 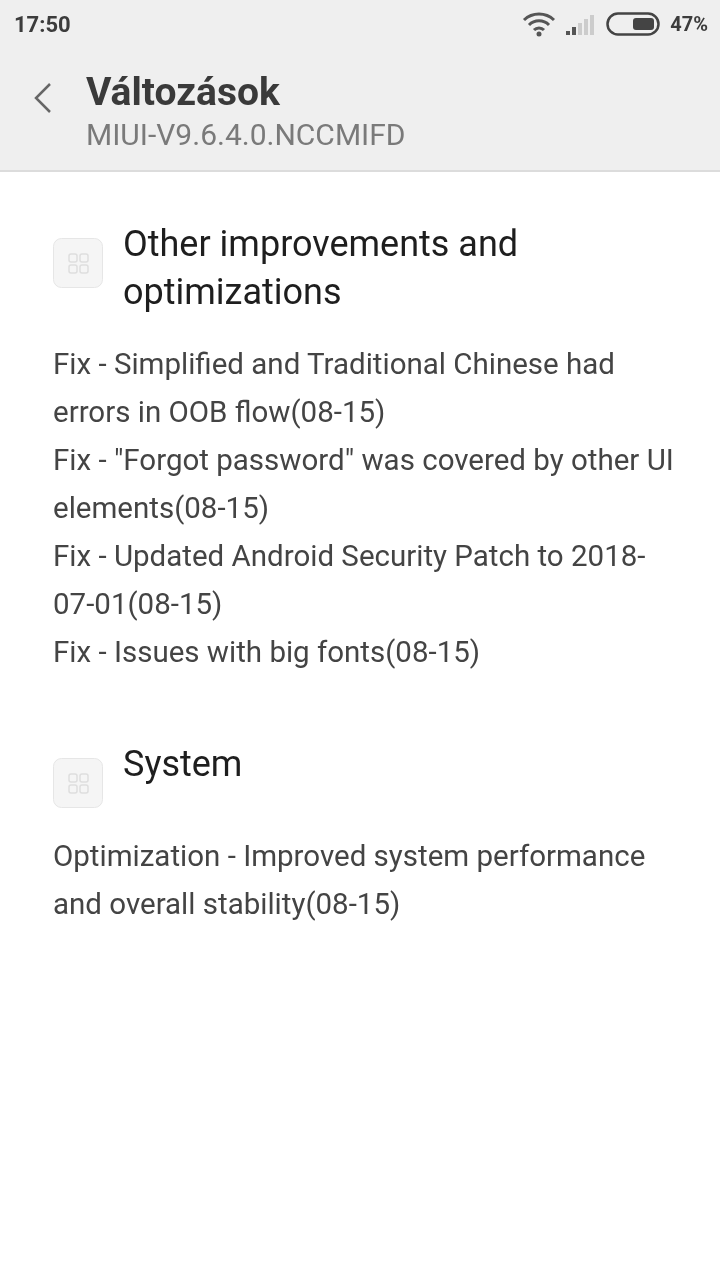 What do you see at coordinates (42, 24) in the screenshot?
I see `status-time: 17:50` at bounding box center [42, 24].